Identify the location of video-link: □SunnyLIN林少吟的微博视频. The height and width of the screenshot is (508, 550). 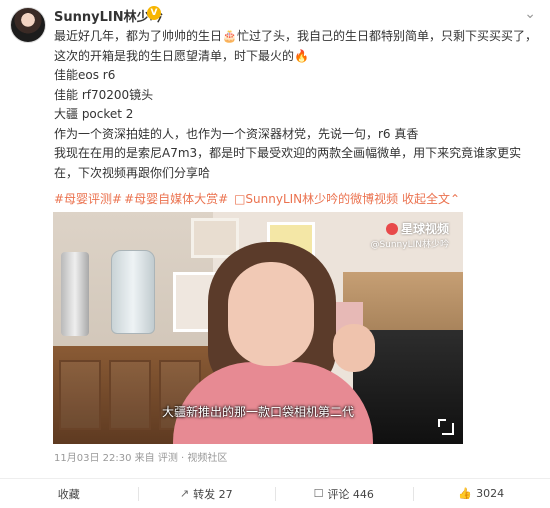
(316, 199).